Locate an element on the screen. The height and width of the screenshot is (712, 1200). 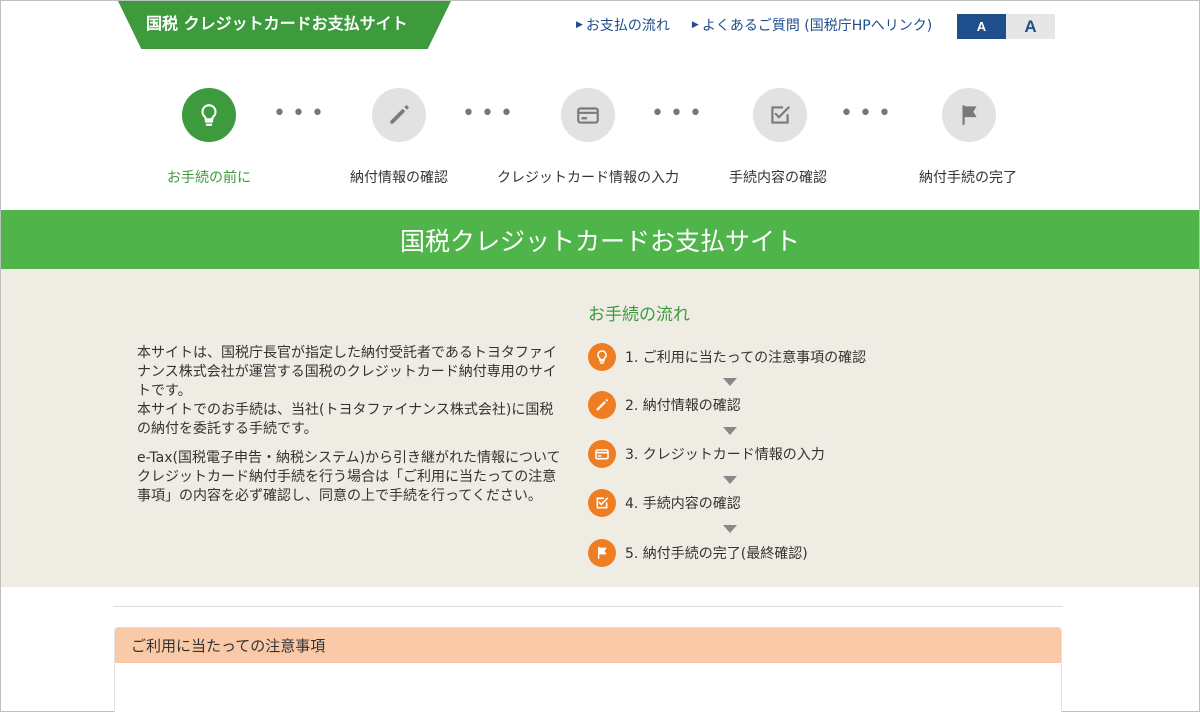
payment-flow-link: ▶ お支払の流れ is located at coordinates (623, 25).